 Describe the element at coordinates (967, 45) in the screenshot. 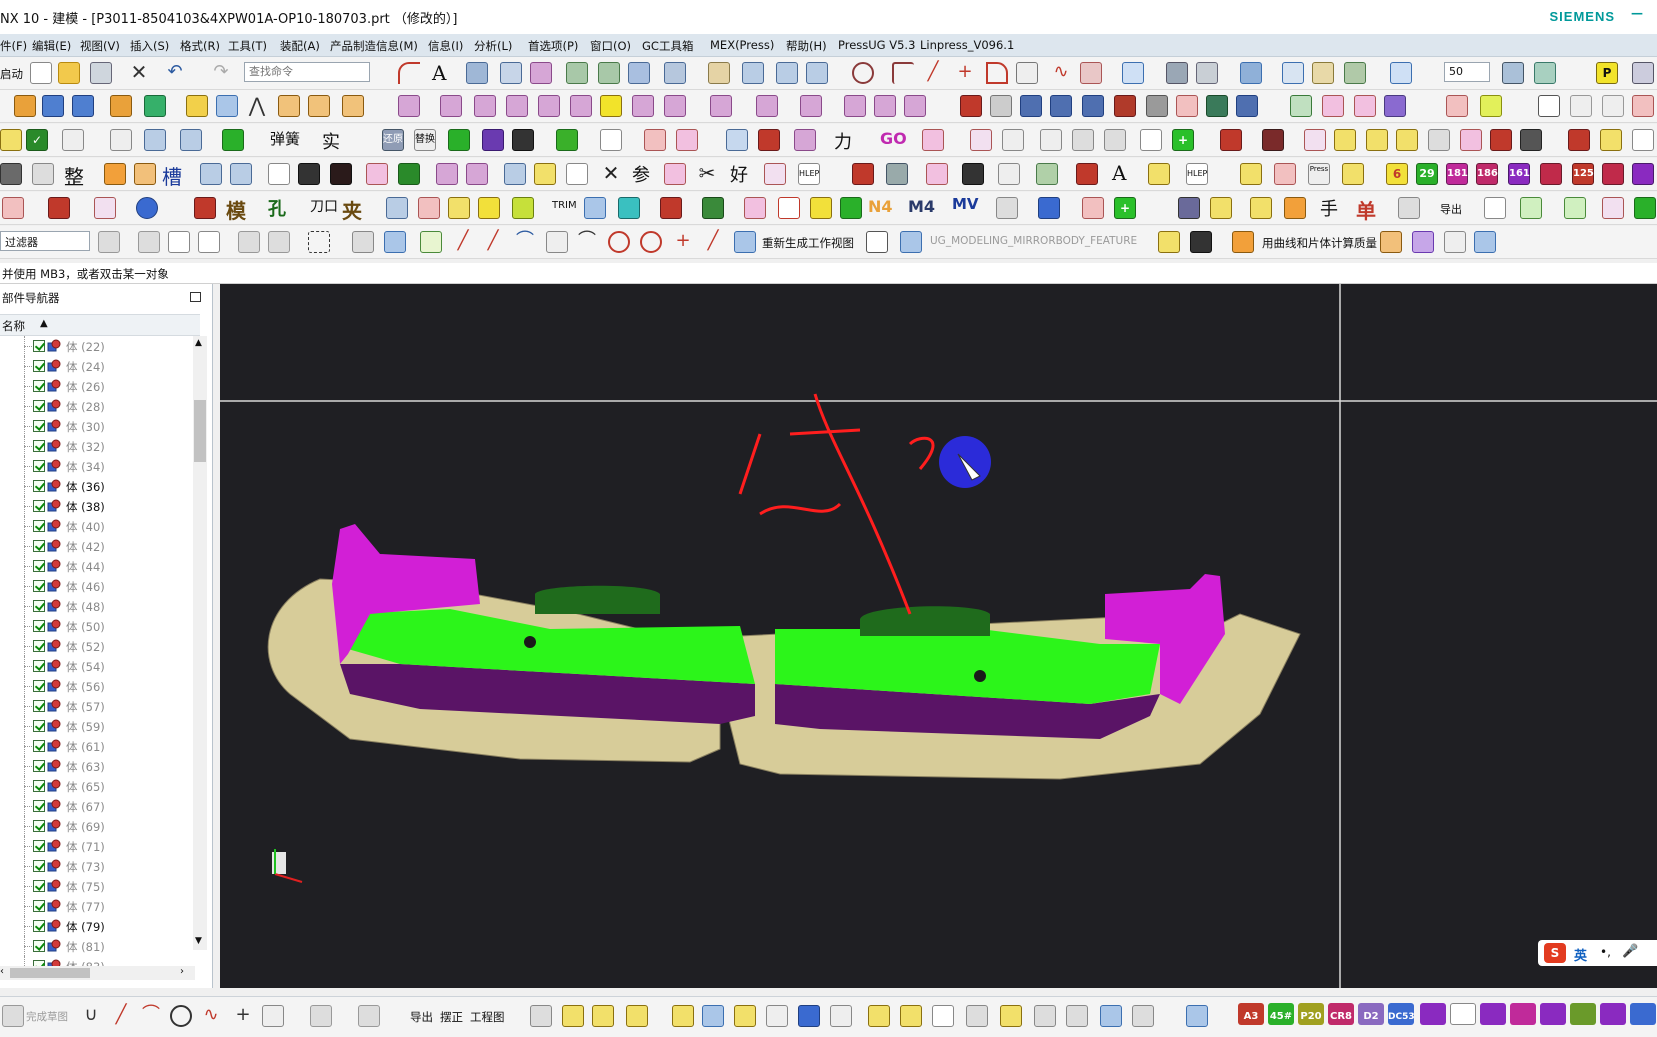

I see `menu-item-16: Linpress_V096.1` at that location.